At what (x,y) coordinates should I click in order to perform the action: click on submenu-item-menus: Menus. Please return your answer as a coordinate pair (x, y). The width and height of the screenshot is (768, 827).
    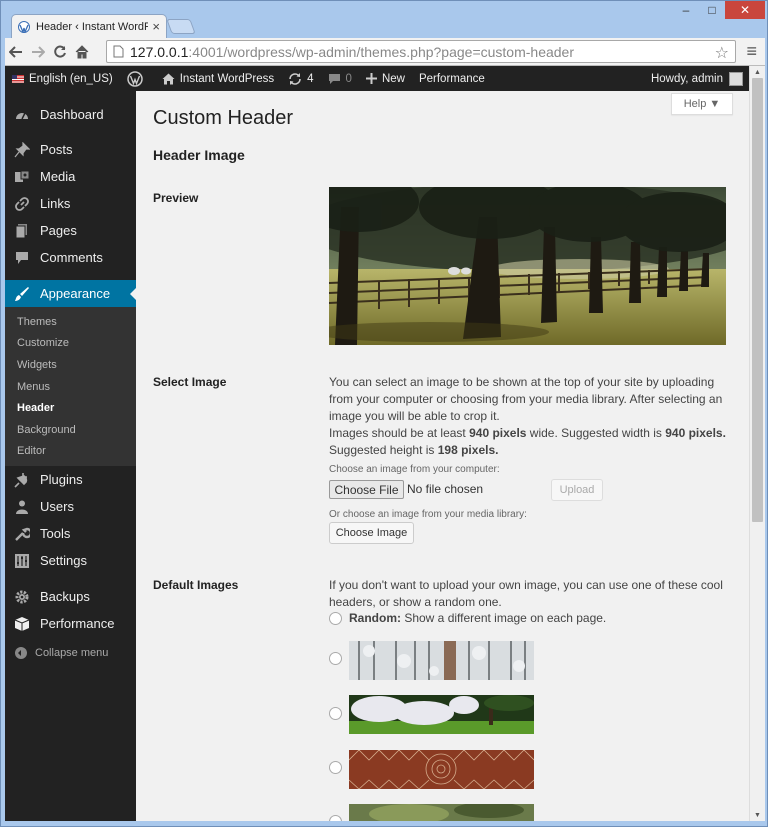
    Looking at the image, I should click on (70, 387).